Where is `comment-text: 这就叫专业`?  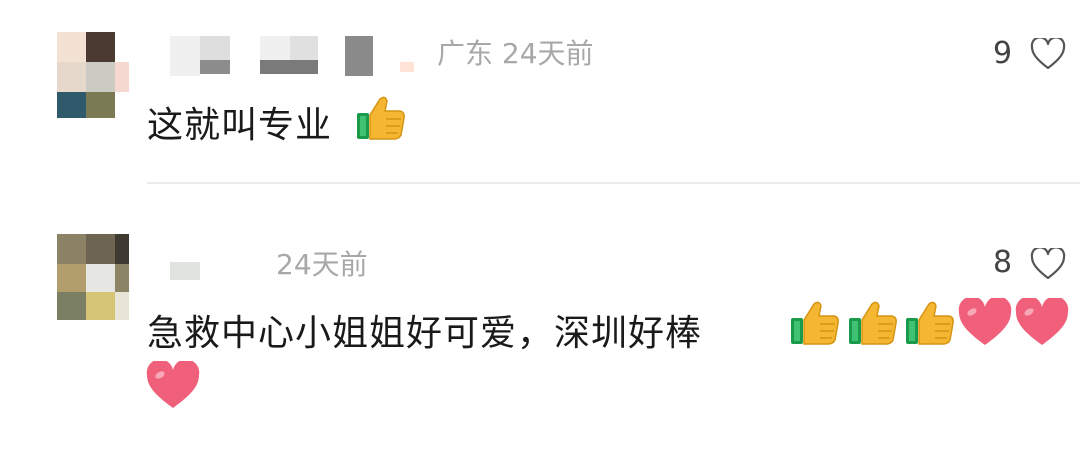 comment-text: 这就叫专业 is located at coordinates (240, 125).